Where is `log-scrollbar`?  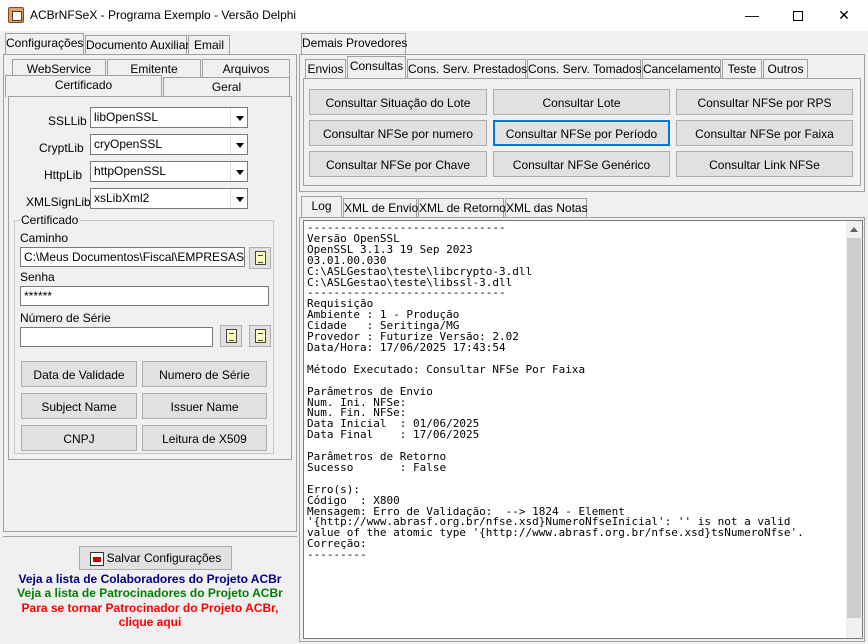
log-scrollbar is located at coordinates (854, 429).